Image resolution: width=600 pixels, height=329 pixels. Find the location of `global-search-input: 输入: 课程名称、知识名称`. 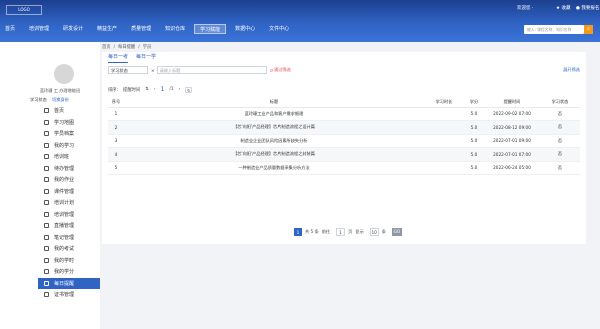

global-search-input: 输入: 课程名称、知识名称 is located at coordinates (554, 29).